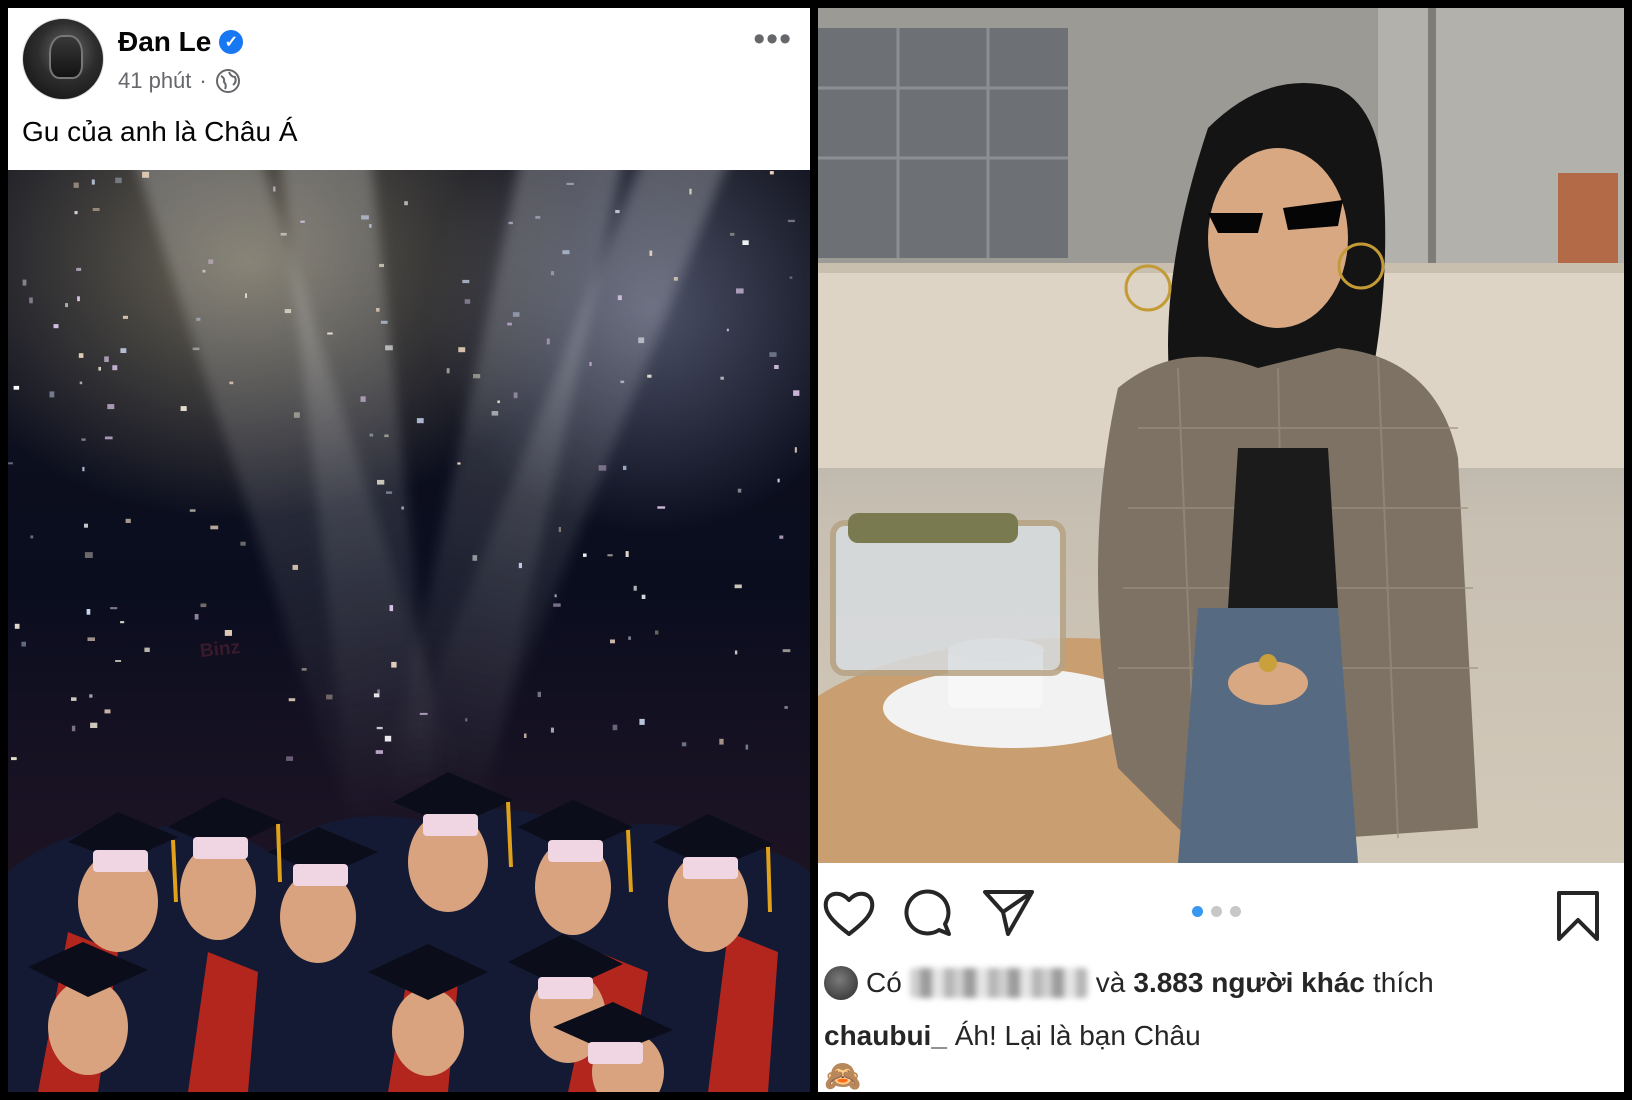 This screenshot has height=1100, width=1632. What do you see at coordinates (1197, 911) in the screenshot?
I see `carousel-dot-active` at bounding box center [1197, 911].